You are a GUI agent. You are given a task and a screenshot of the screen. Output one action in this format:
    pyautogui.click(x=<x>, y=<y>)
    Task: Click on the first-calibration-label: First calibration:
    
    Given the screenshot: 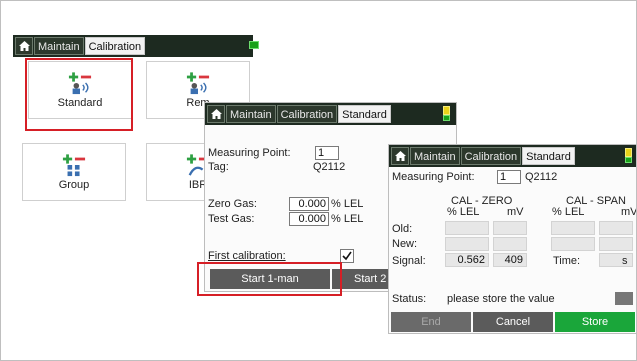 What is the action you would take?
    pyautogui.click(x=247, y=256)
    